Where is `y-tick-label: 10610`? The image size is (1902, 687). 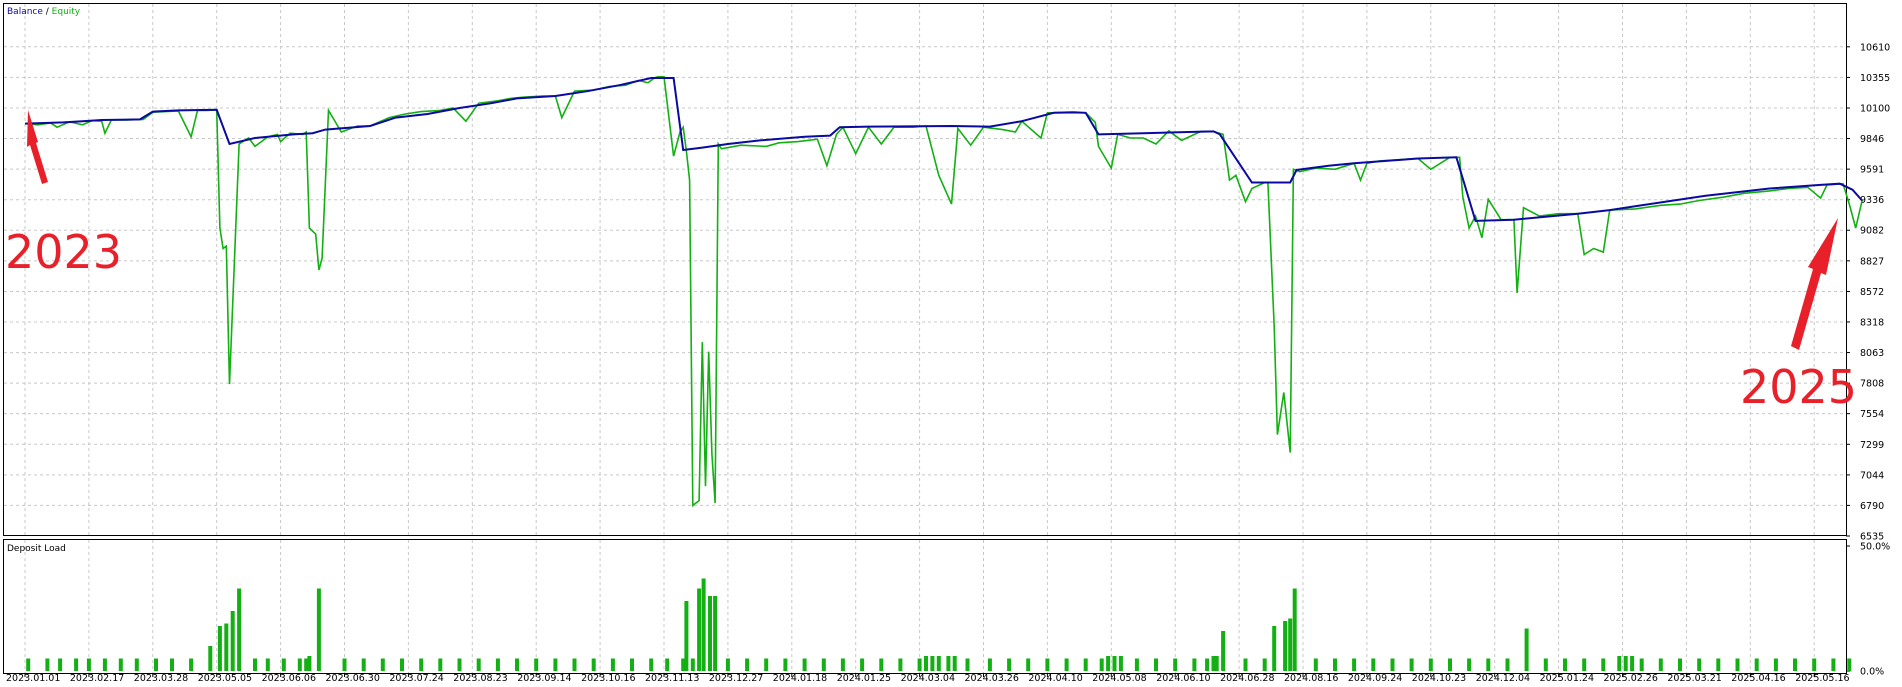
y-tick-label: 10610 is located at coordinates (1875, 47).